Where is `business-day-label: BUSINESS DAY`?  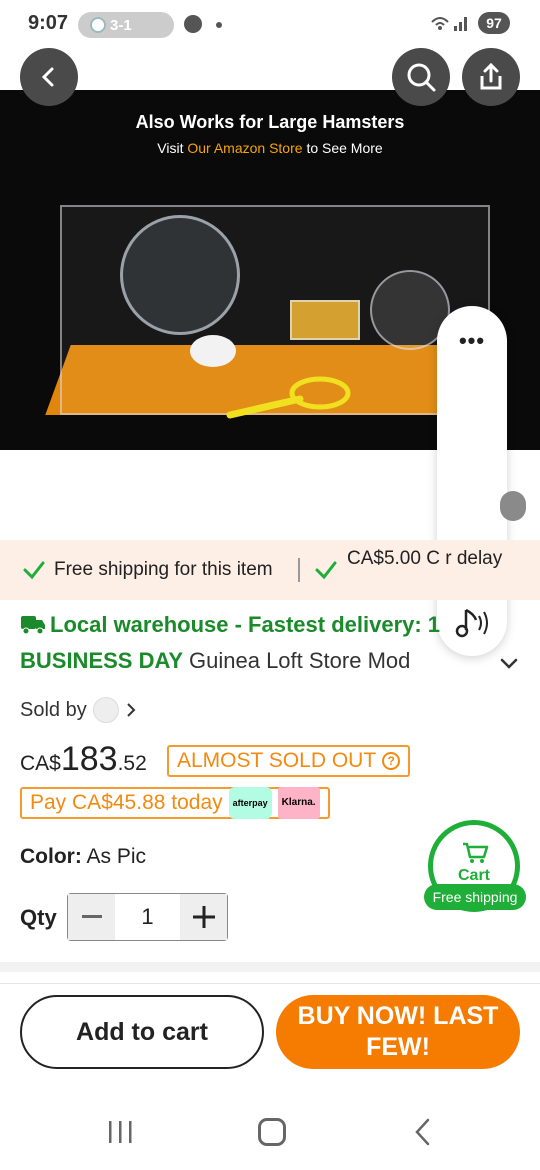
business-day-label: BUSINESS DAY is located at coordinates (102, 660).